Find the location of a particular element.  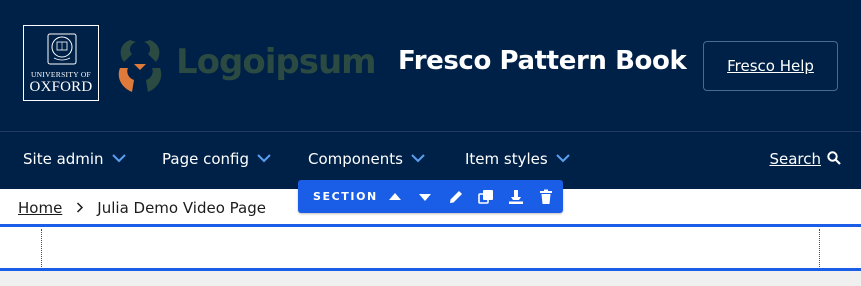

nav-site-admin: Site admin is located at coordinates (74, 159).